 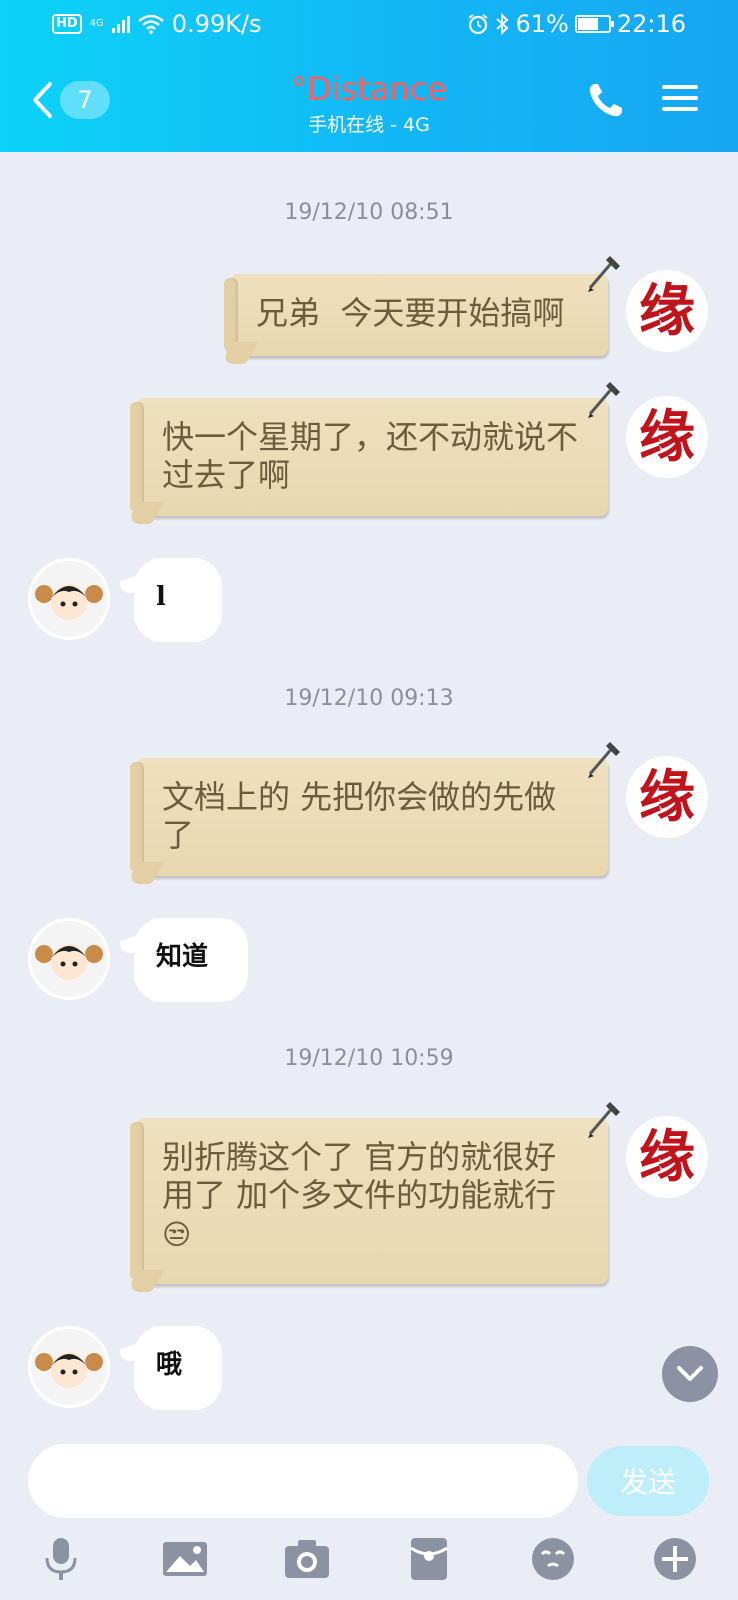 I want to click on online-status: 手机在线 - 4G, so click(x=369, y=125).